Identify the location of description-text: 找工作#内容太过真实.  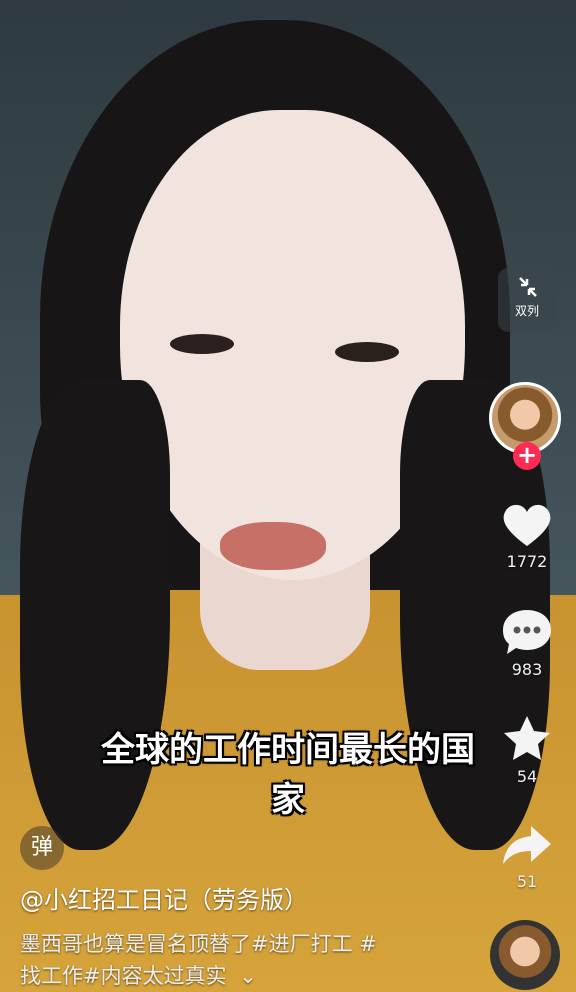
(123, 976).